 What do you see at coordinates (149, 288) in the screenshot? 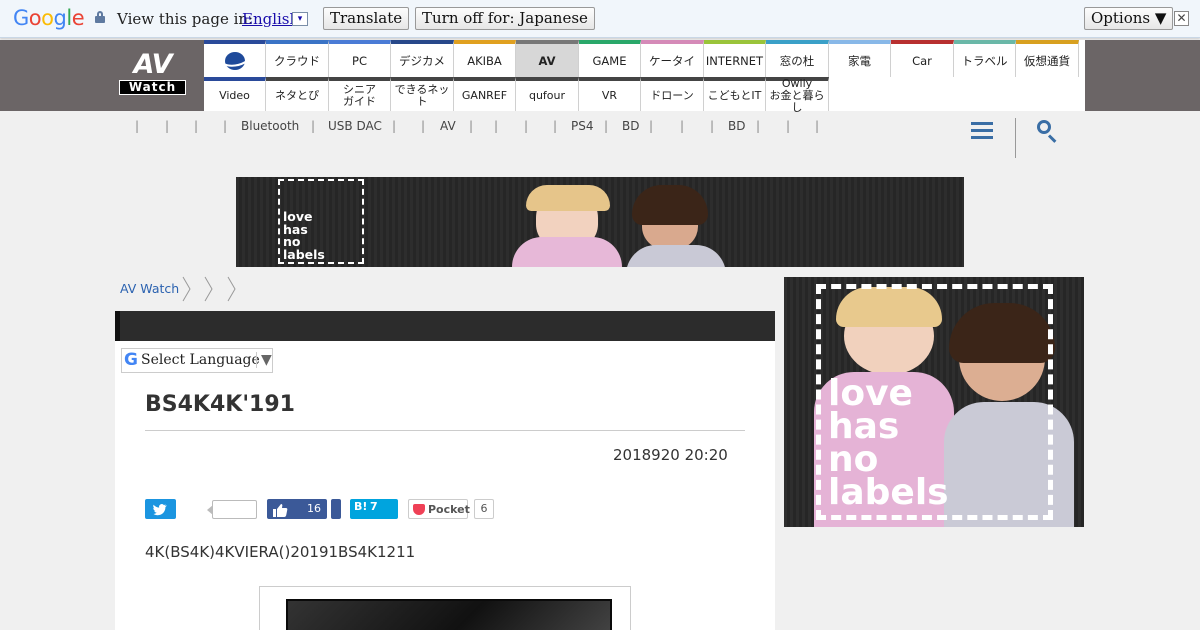
I see `breadcrumb-home: AV Watch` at bounding box center [149, 288].